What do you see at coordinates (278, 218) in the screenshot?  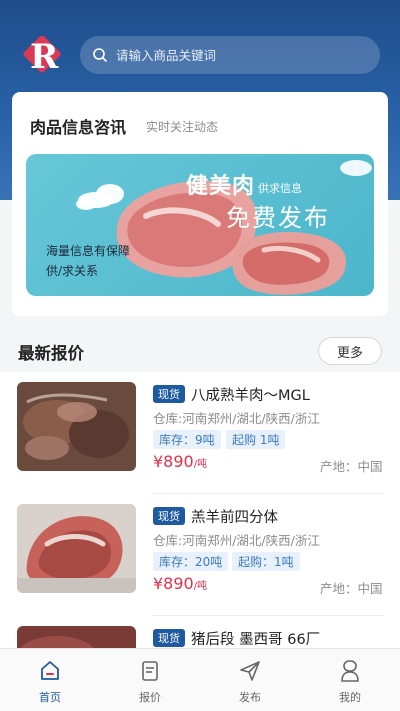 I see `banner-free-publish: 免费发布` at bounding box center [278, 218].